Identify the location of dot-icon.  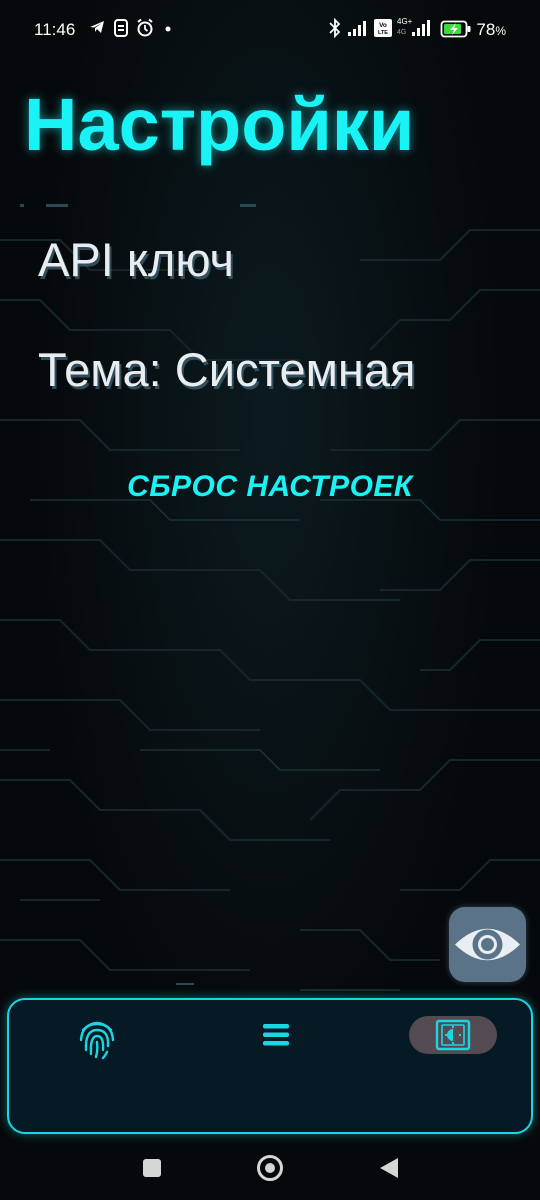
(168, 29).